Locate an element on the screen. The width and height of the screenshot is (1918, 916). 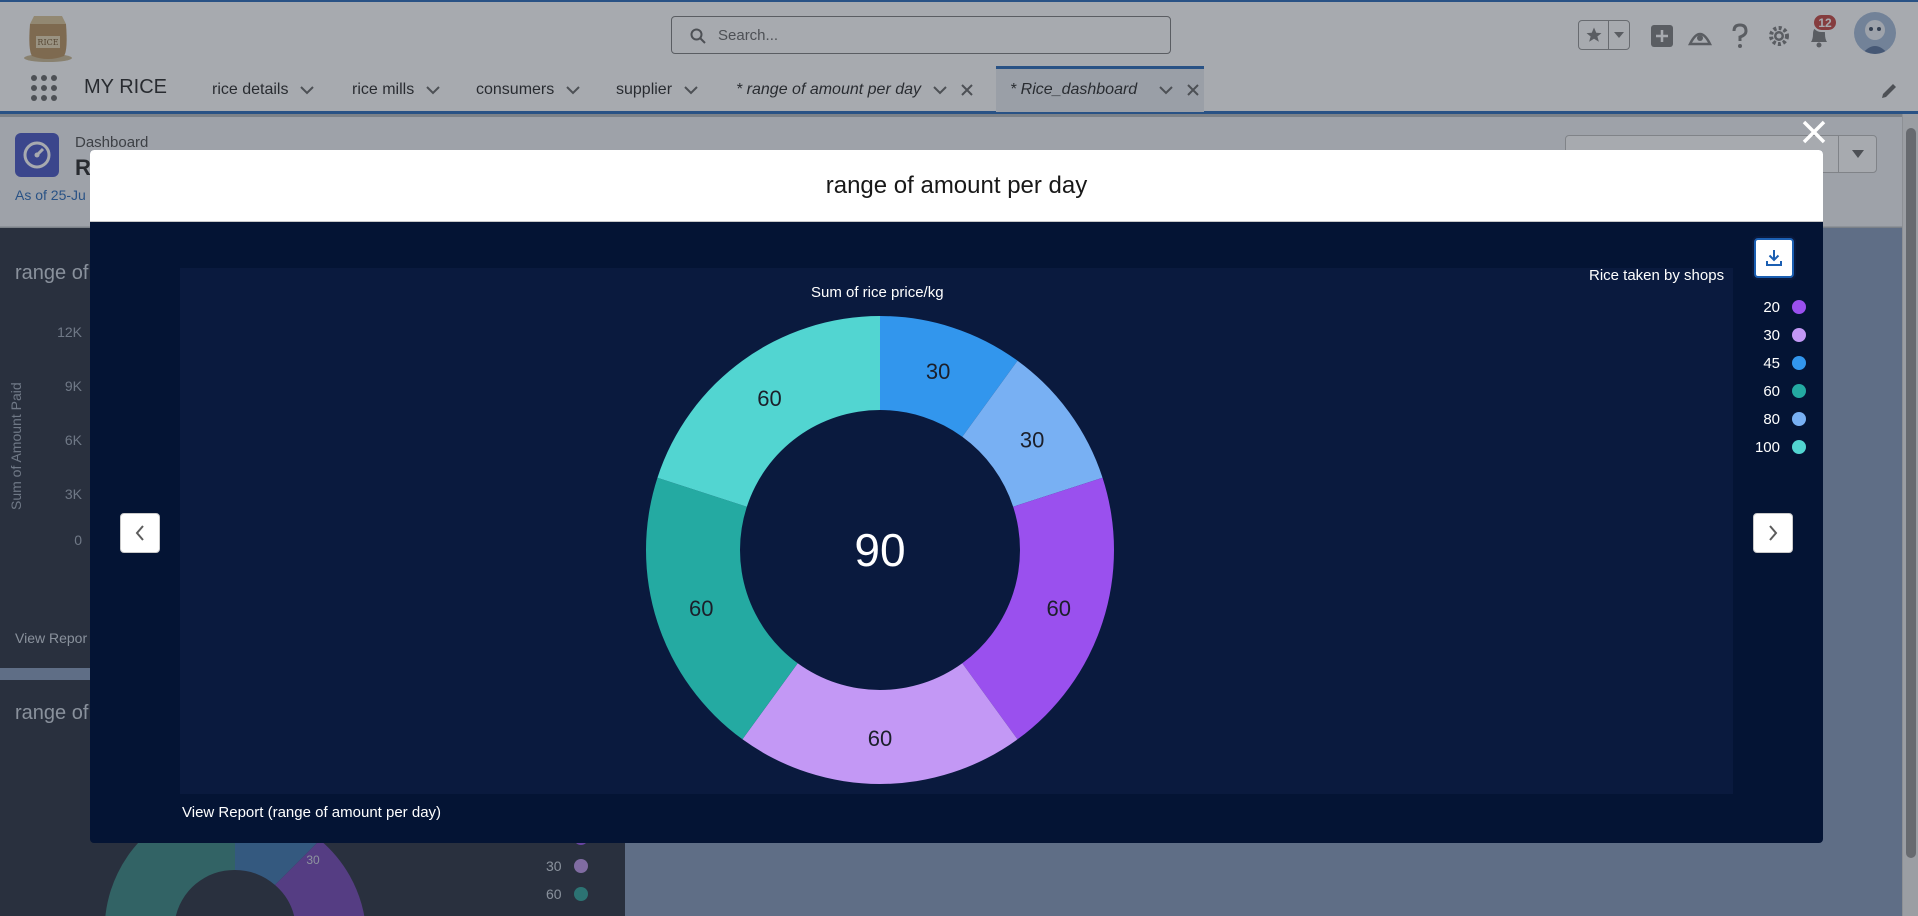
legend-item-30: 30 is located at coordinates (1722, 335).